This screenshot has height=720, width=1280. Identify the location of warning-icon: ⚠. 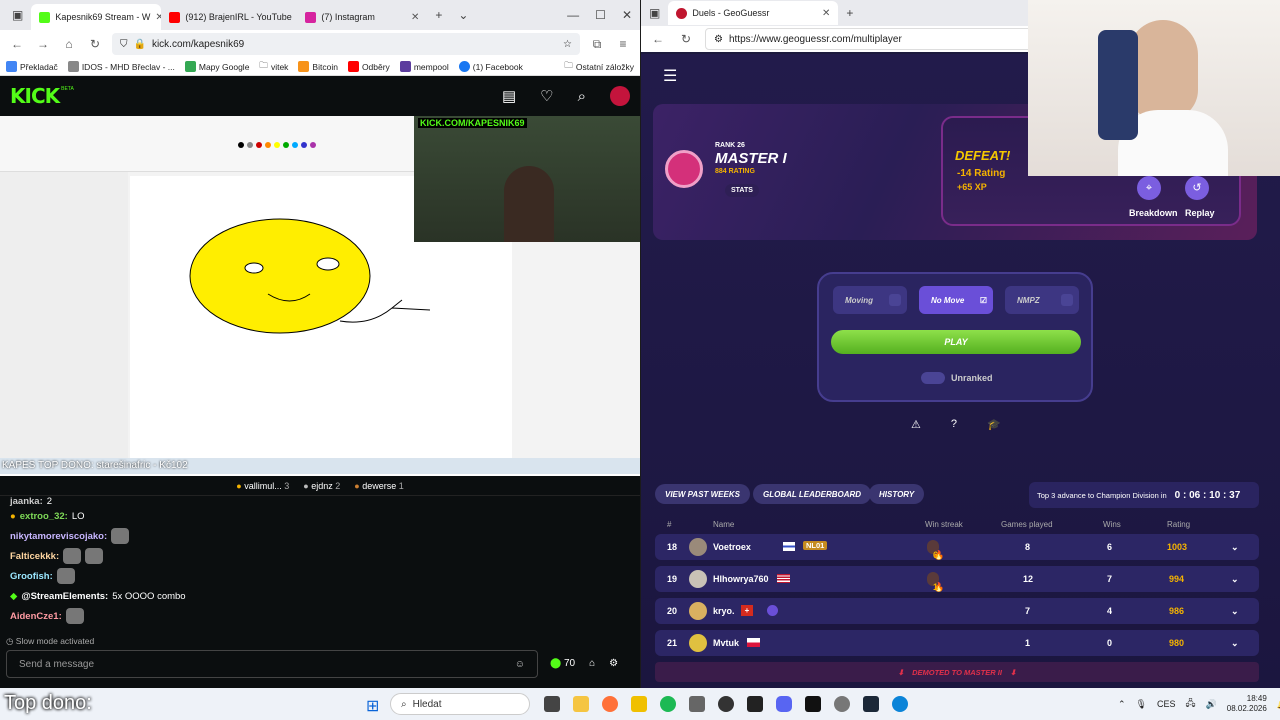
(916, 424).